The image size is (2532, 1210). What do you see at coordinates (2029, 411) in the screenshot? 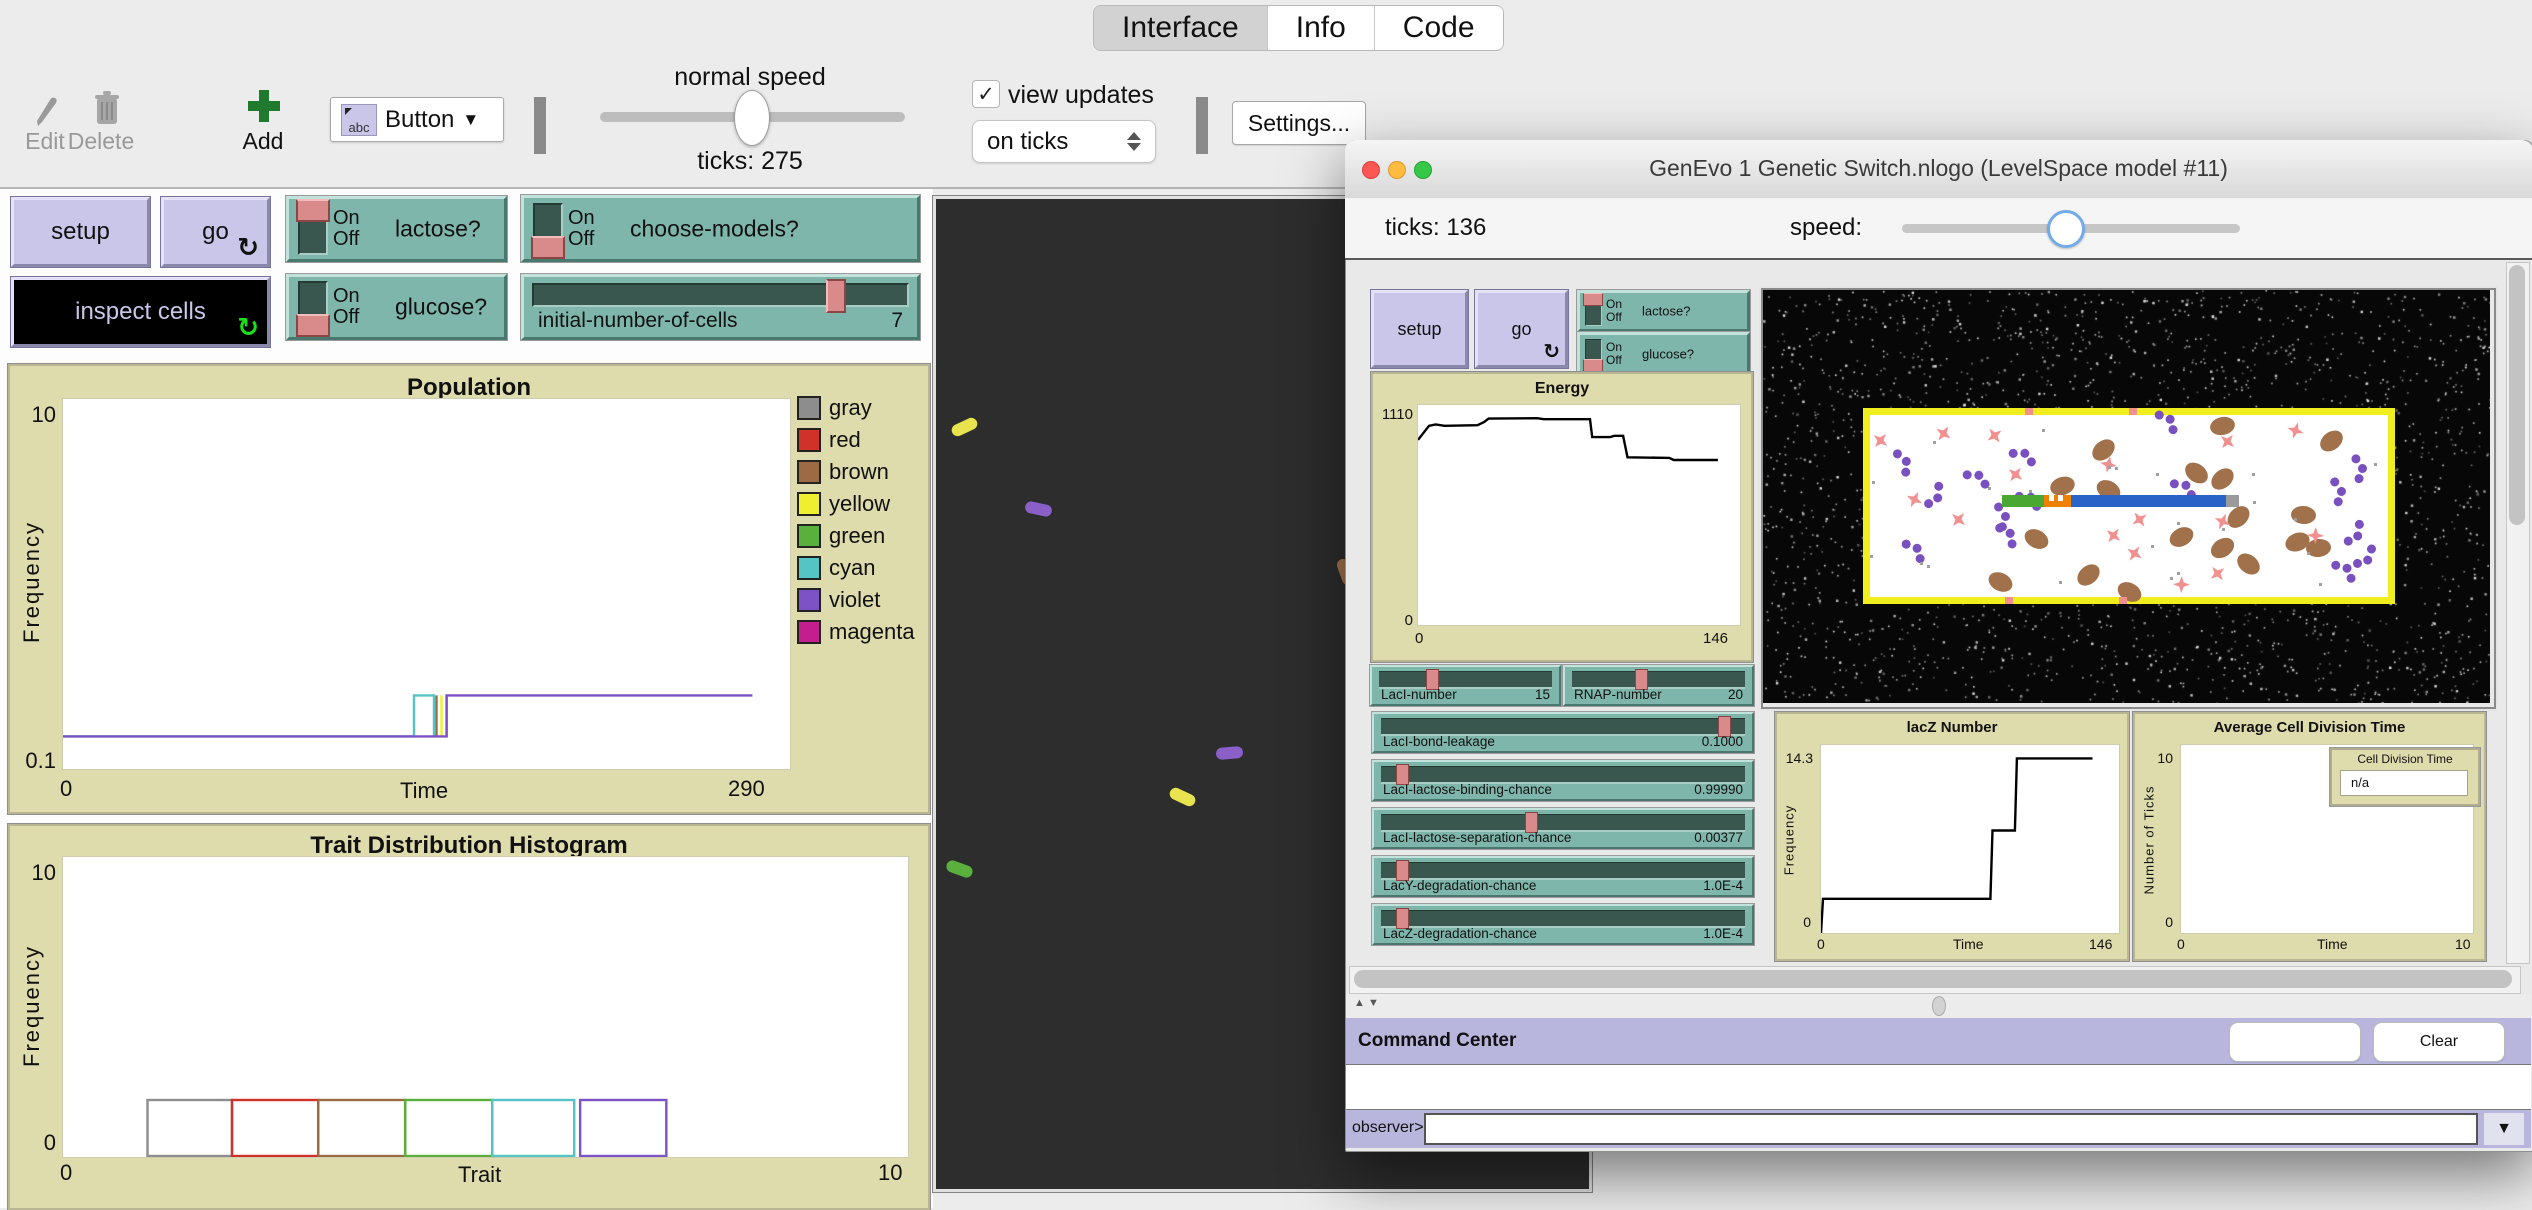
I see `lactose-on-membrane` at bounding box center [2029, 411].